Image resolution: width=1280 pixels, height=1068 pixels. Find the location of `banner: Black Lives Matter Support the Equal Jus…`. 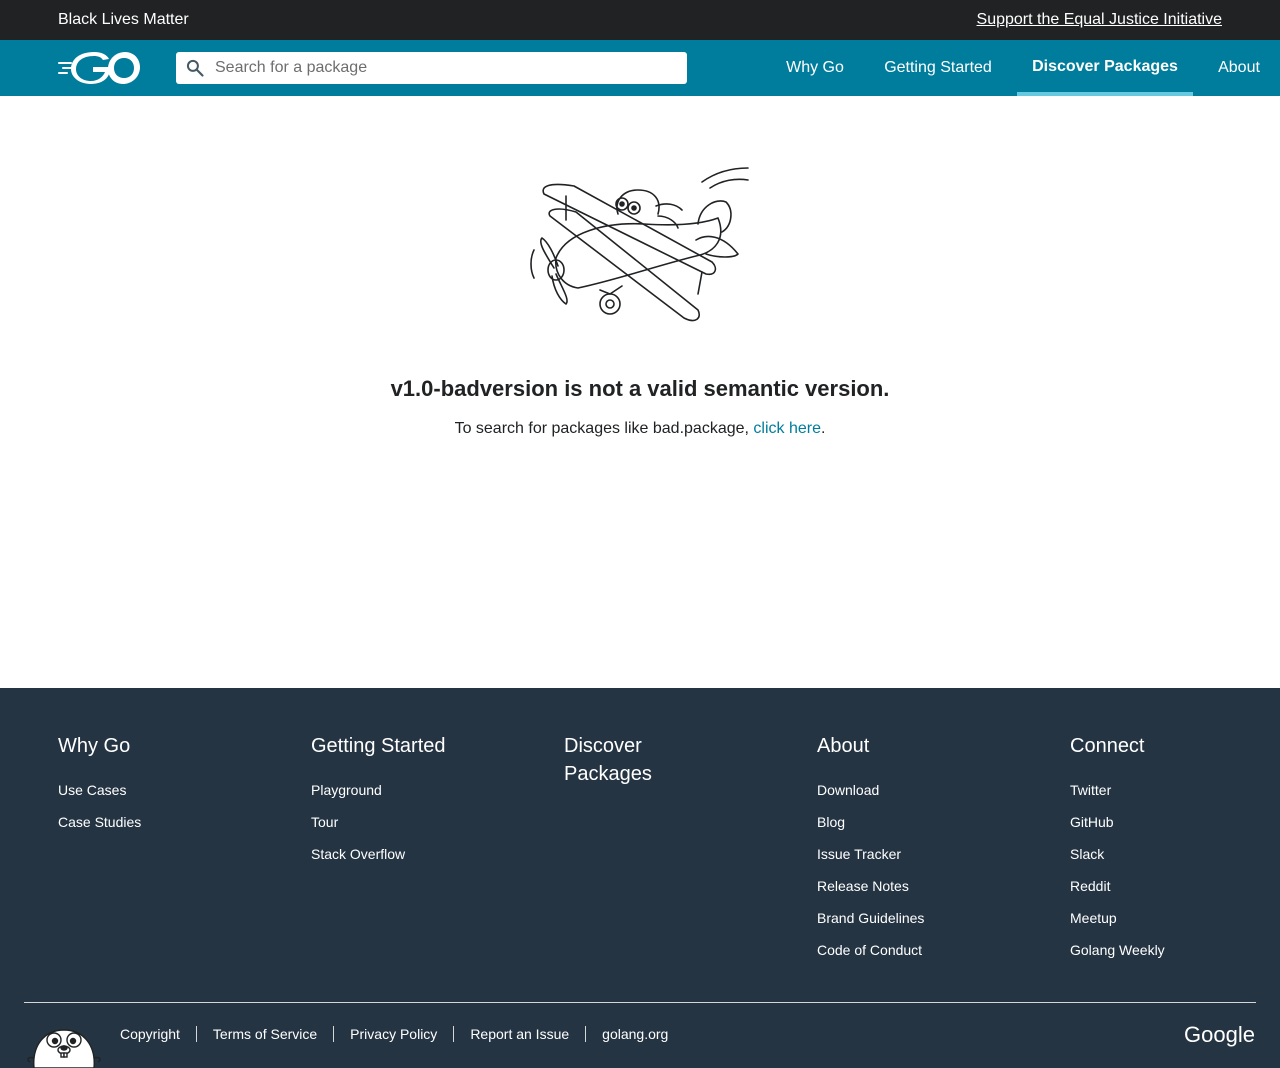

banner: Black Lives Matter Support the Equal Jus… is located at coordinates (640, 20).